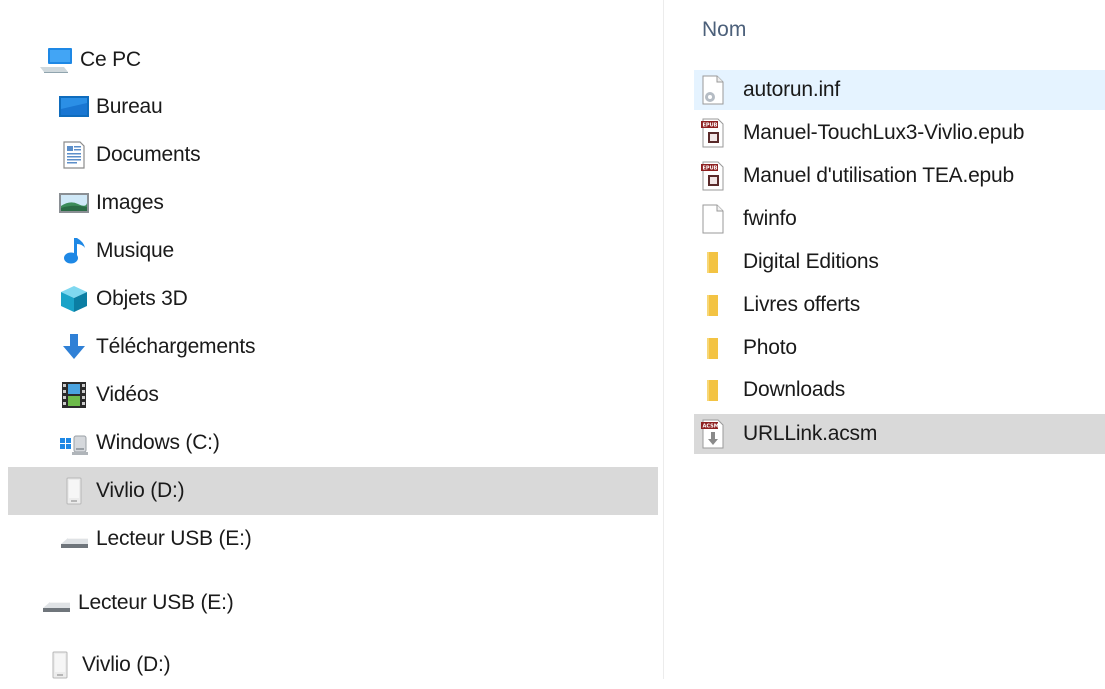  Describe the element at coordinates (358, 443) in the screenshot. I see `nav-item-windows-c: Windows (C:)` at that location.